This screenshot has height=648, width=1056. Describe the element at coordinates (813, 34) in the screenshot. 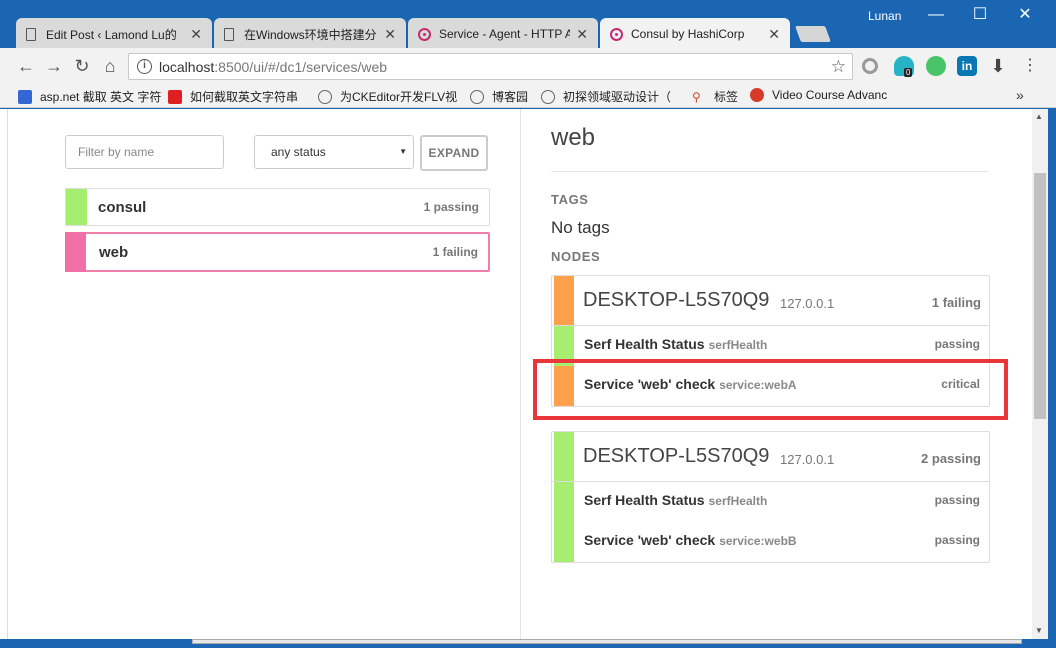

I see `new-tab-button` at that location.